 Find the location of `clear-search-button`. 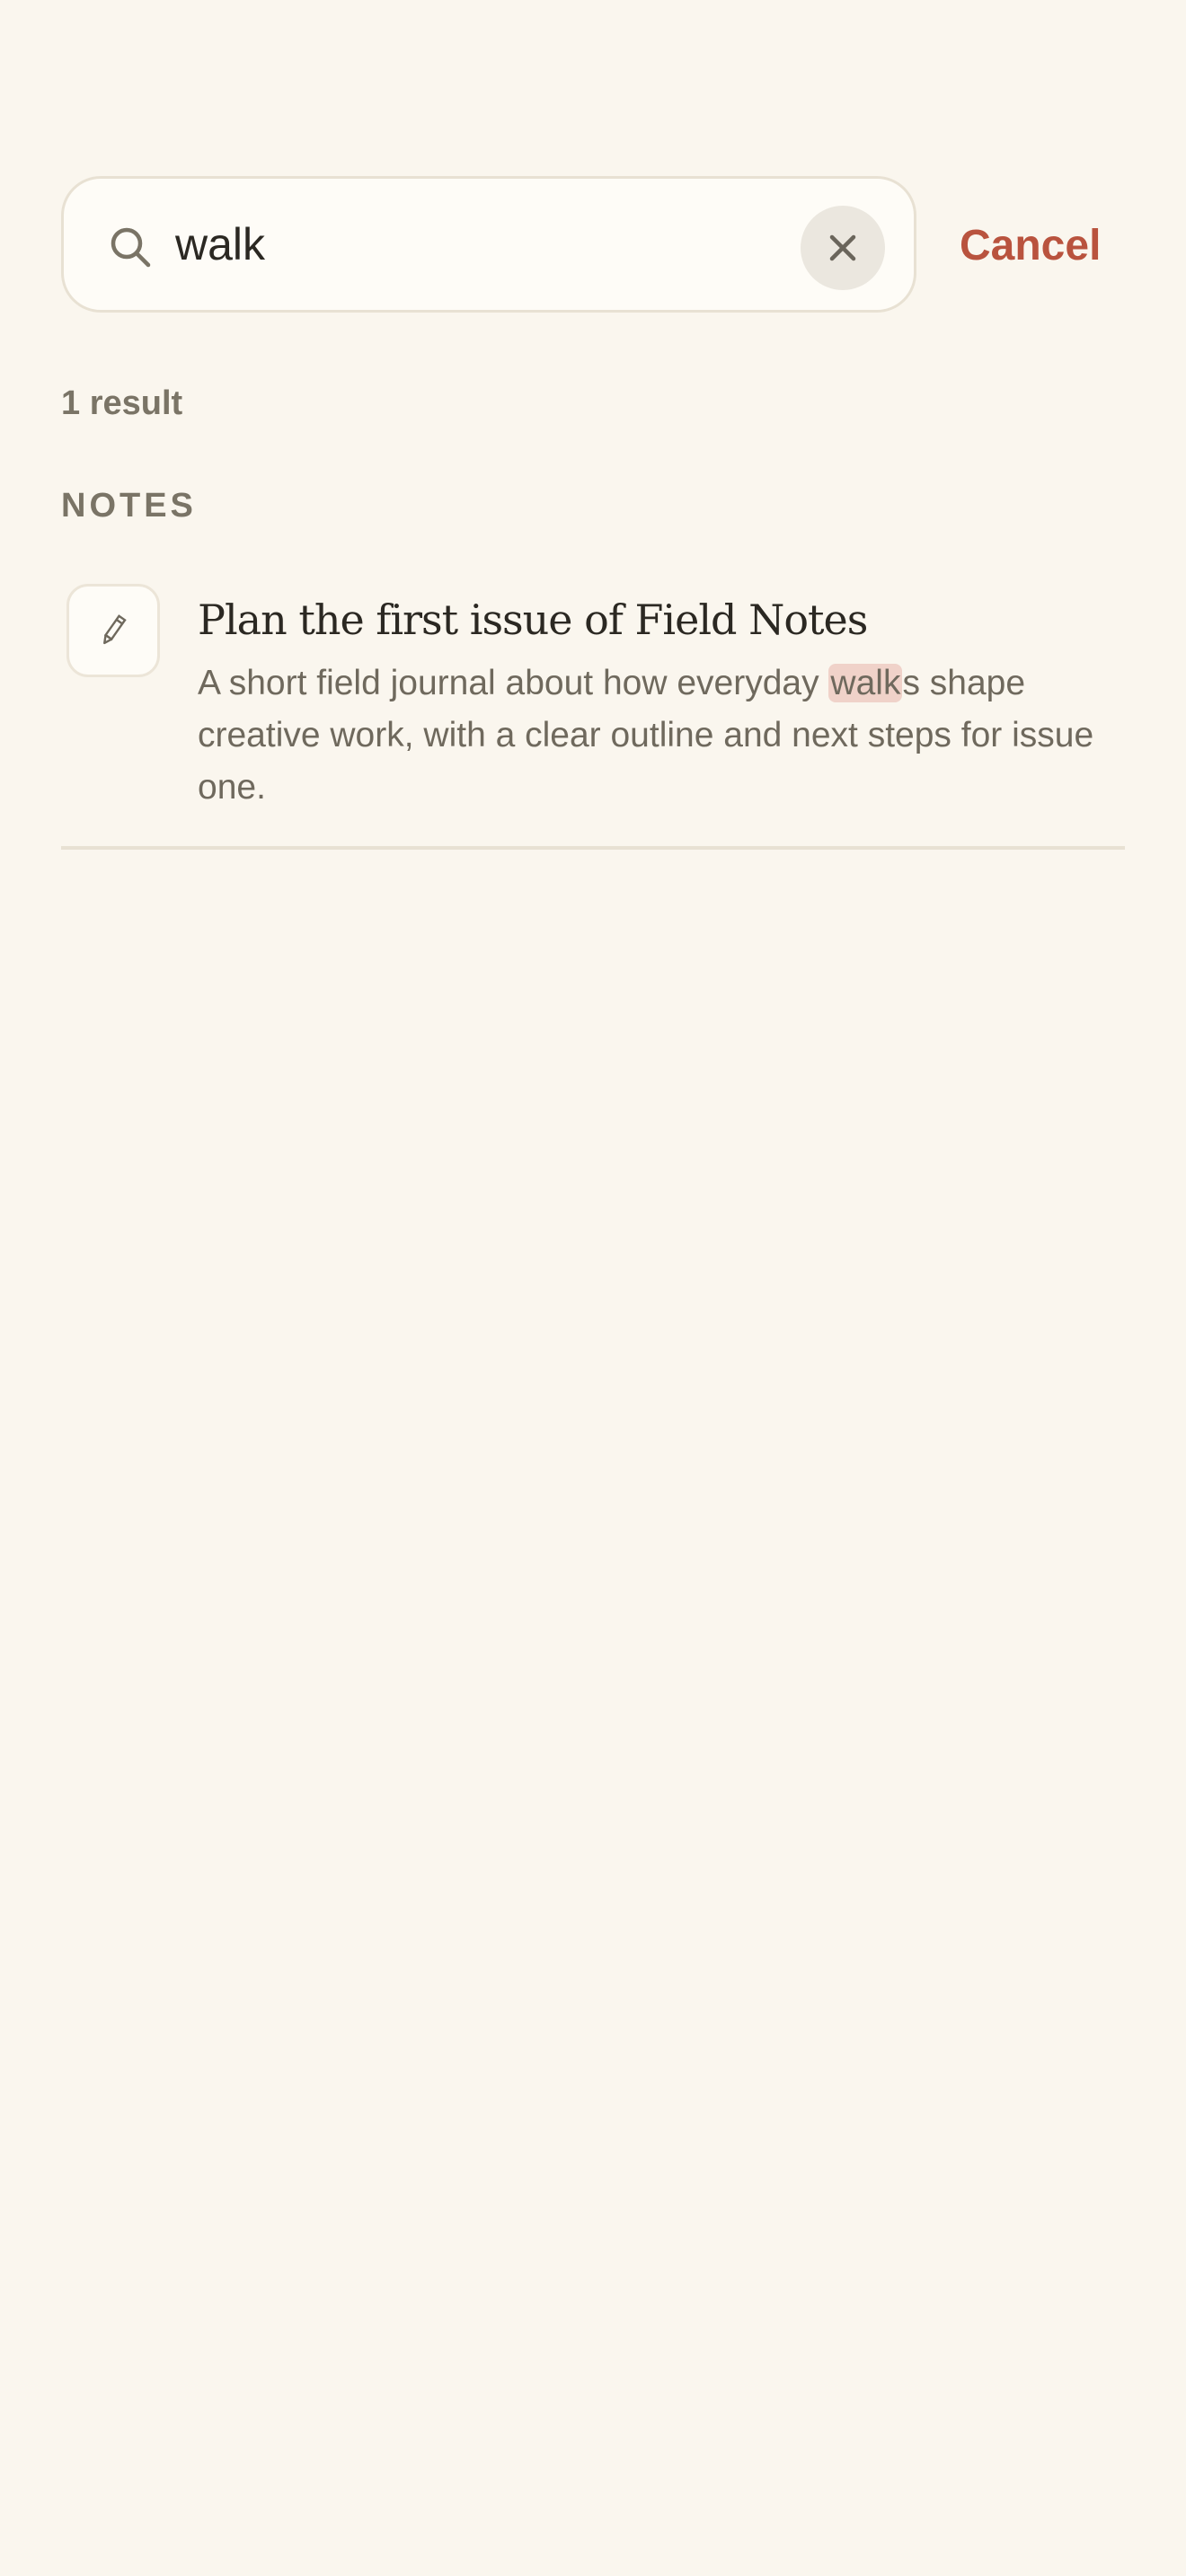

clear-search-button is located at coordinates (843, 248).